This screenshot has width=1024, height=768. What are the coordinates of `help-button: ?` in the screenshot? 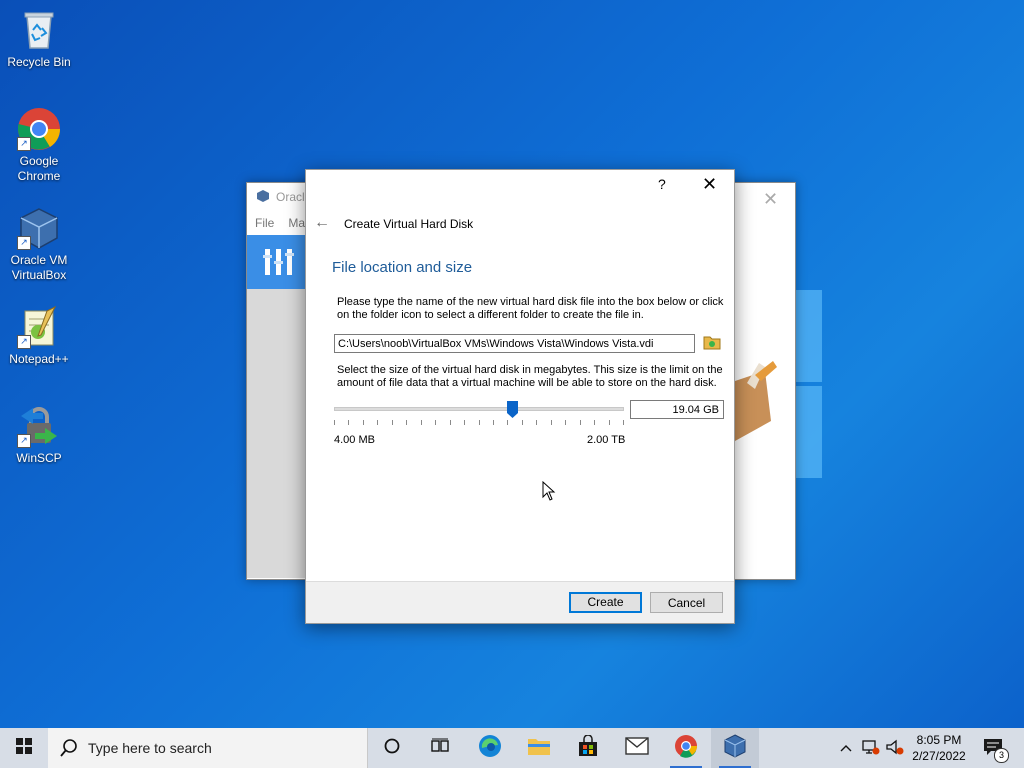 It's located at (662, 184).